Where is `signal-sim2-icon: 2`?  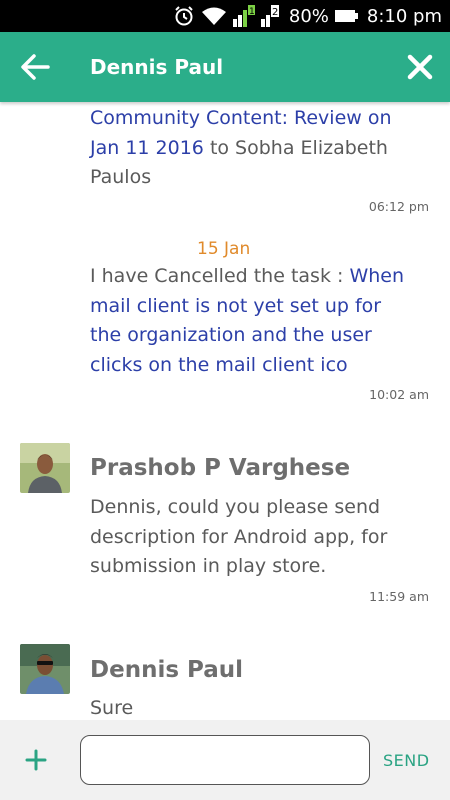 signal-sim2-icon: 2 is located at coordinates (271, 16).